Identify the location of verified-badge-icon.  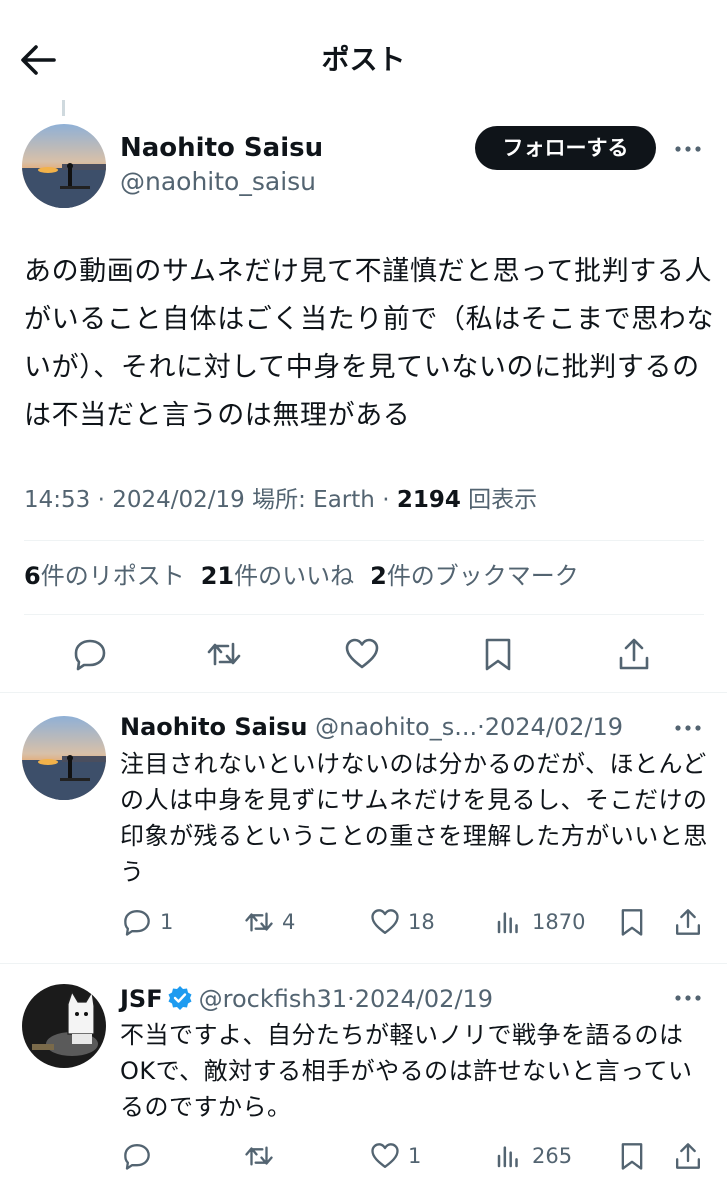
(180, 998).